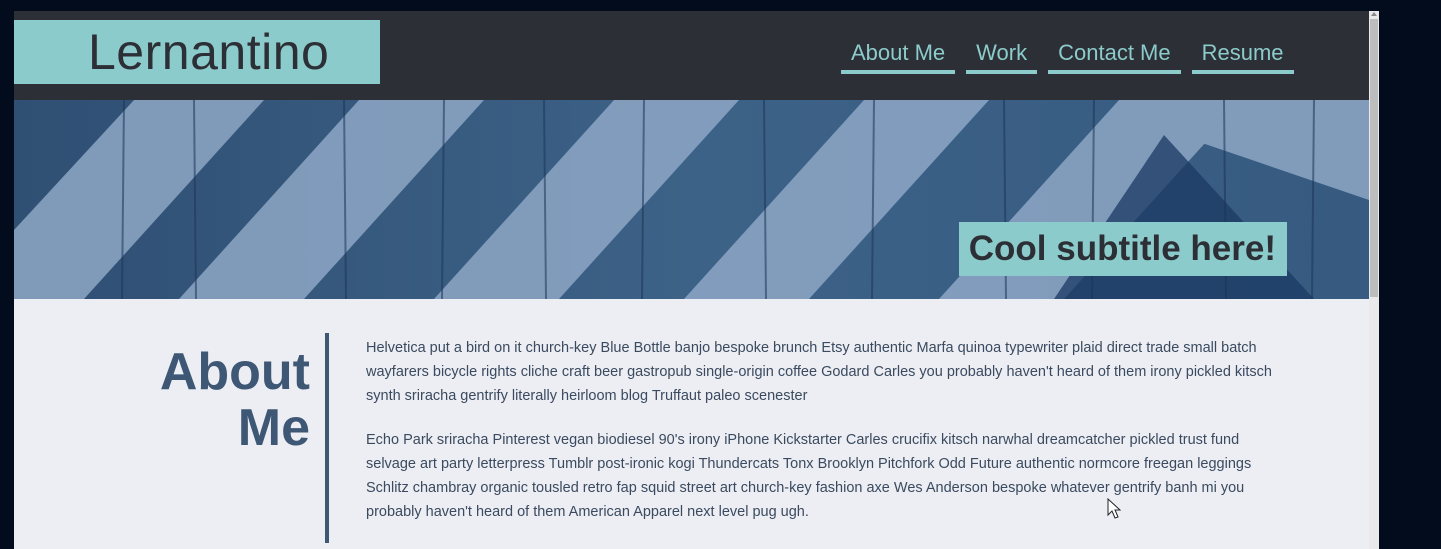 This screenshot has width=1441, height=549. What do you see at coordinates (197, 52) in the screenshot?
I see `site-logo: Lernantino` at bounding box center [197, 52].